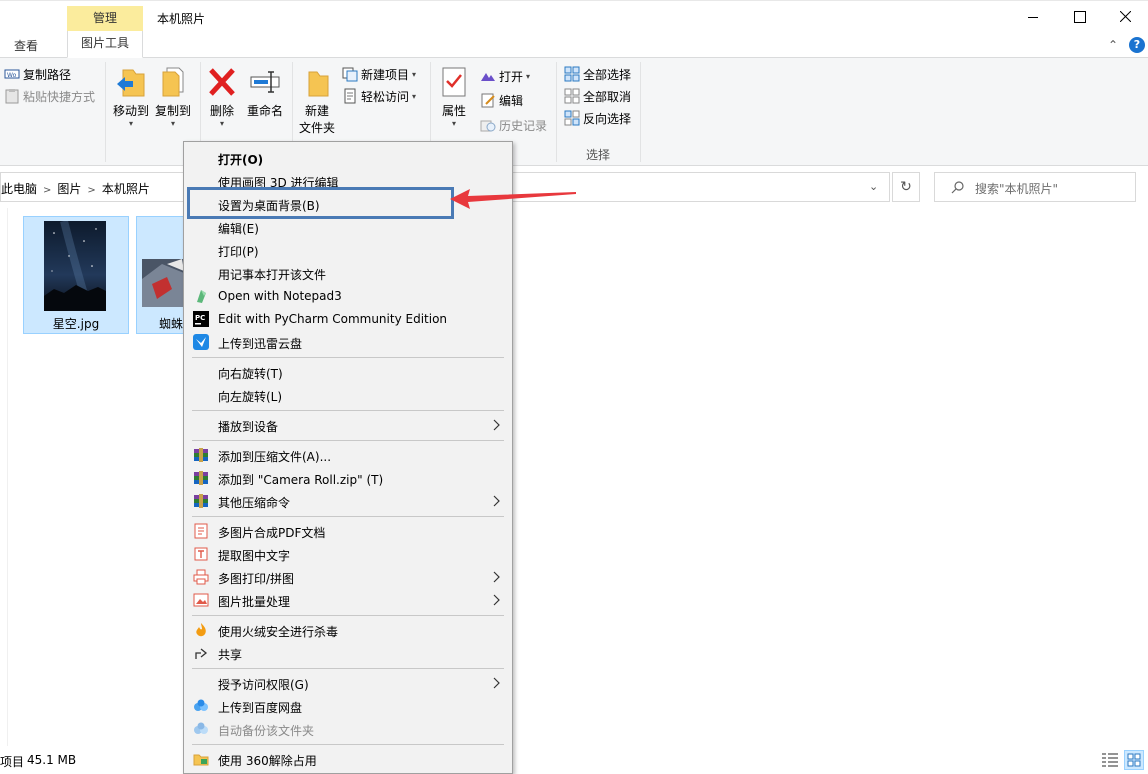 Image resolution: width=1148 pixels, height=774 pixels. What do you see at coordinates (230, 655) in the screenshot?
I see `menu-item-label: 共享` at bounding box center [230, 655].